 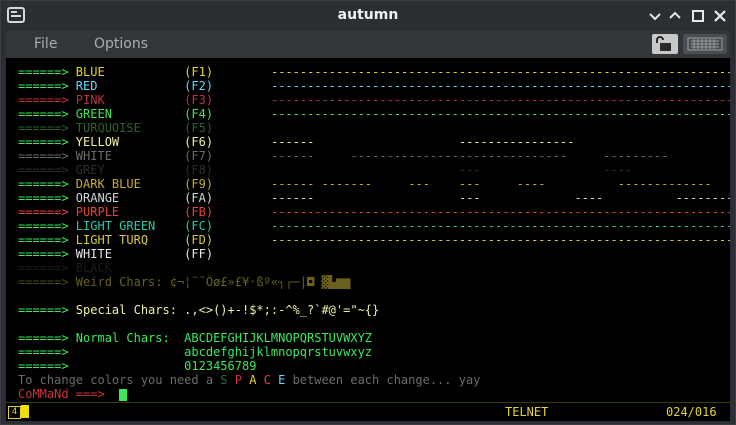 I want to click on color-name: RED, so click(x=130, y=86).